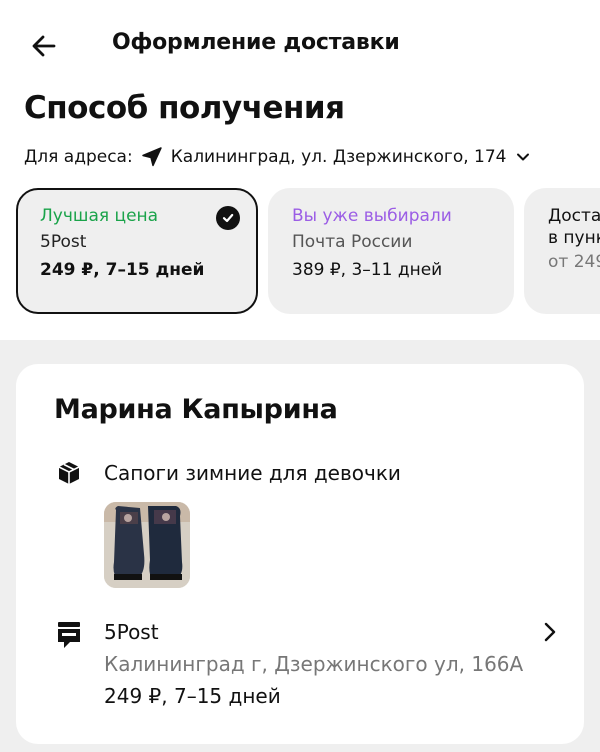 The width and height of the screenshot is (600, 752). Describe the element at coordinates (574, 262) in the screenshot. I see `option-price: от 249` at that location.